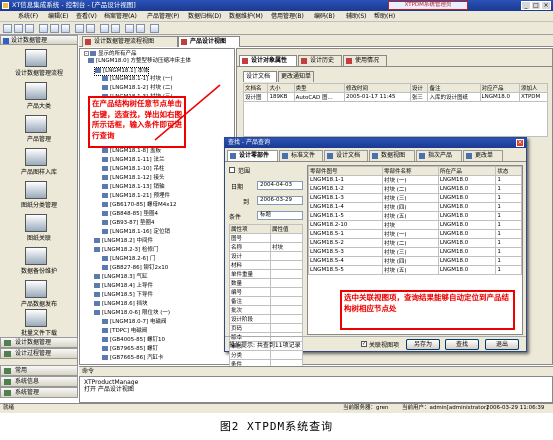  Describe the element at coordinates (526, 5) in the screenshot. I see `minimize-button: _` at that location.